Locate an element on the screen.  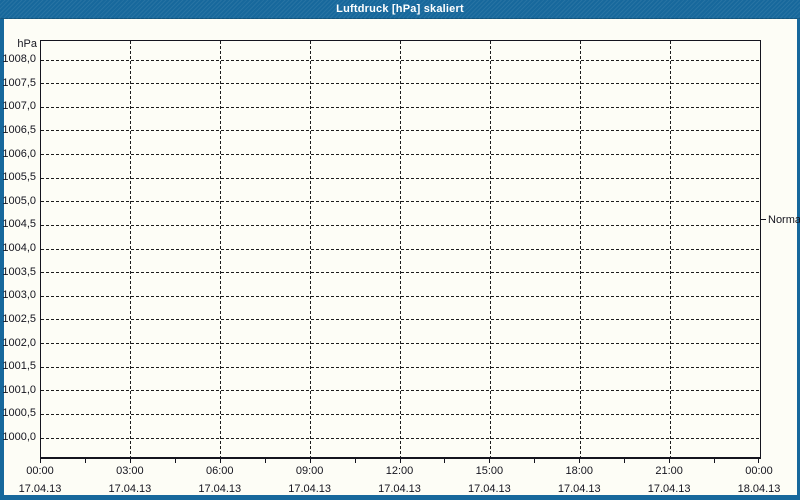
x-tick-date-label: 18.04.13 is located at coordinates (759, 489).